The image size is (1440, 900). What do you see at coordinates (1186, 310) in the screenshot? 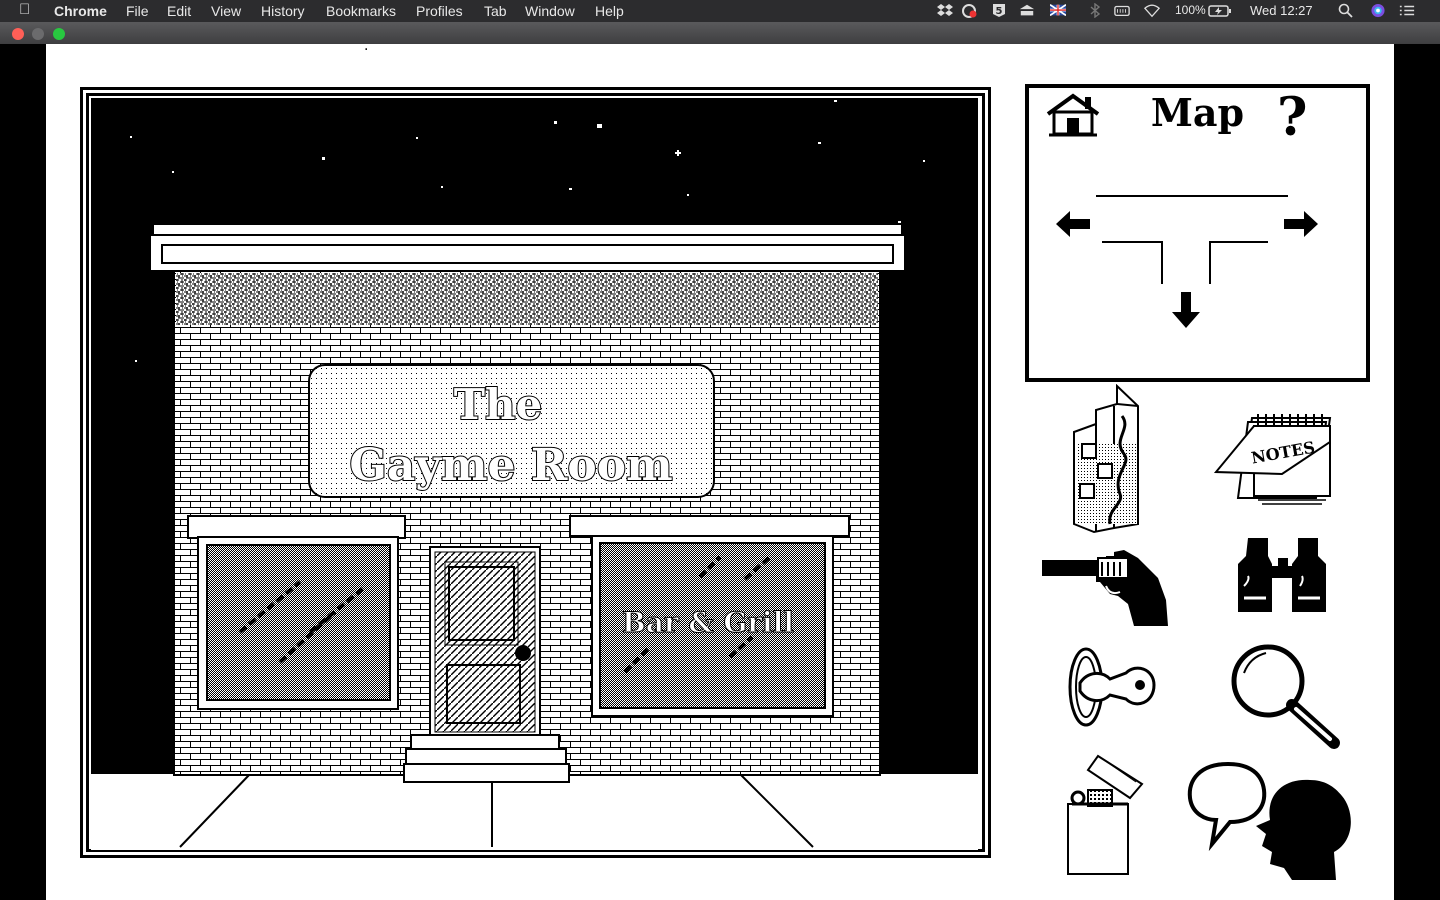
I see `down-arrow-icon` at bounding box center [1186, 310].